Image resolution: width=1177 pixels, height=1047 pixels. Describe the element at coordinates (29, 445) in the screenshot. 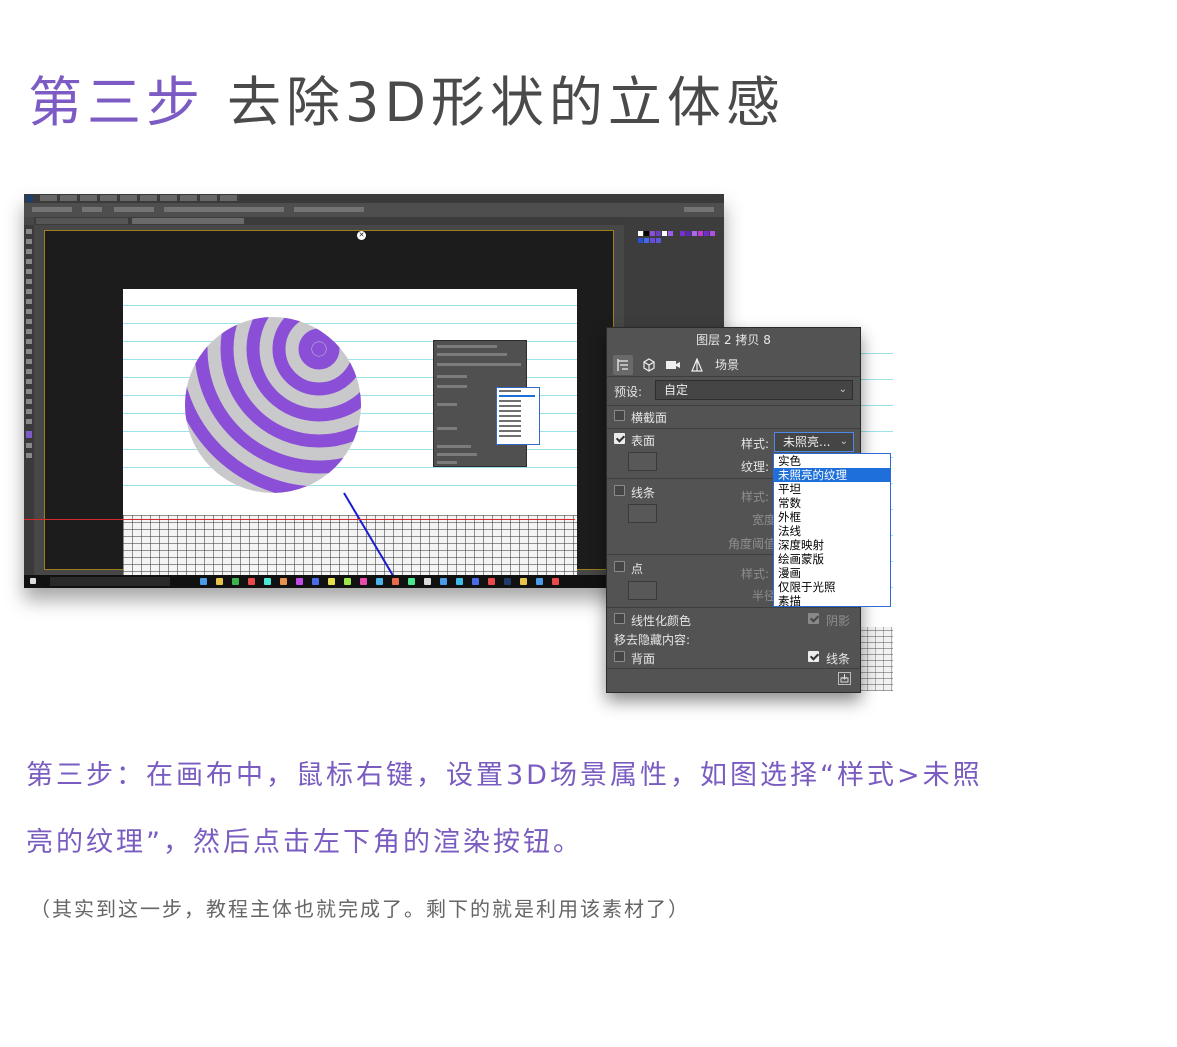

I see `quick-mask-icon` at that location.